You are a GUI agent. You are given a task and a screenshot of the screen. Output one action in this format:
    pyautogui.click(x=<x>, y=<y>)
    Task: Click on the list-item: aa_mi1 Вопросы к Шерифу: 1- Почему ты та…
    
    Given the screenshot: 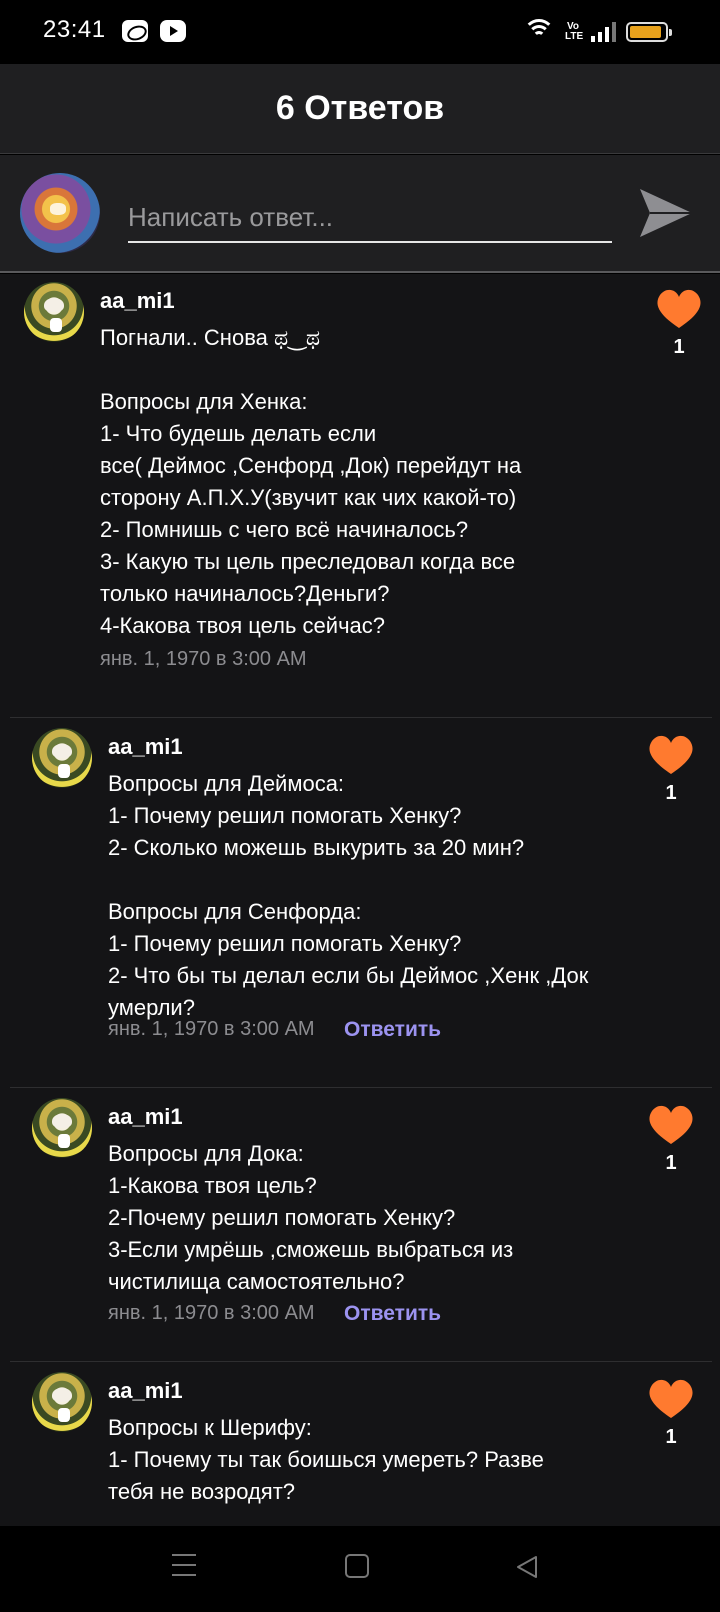 What is the action you would take?
    pyautogui.click(x=360, y=1444)
    